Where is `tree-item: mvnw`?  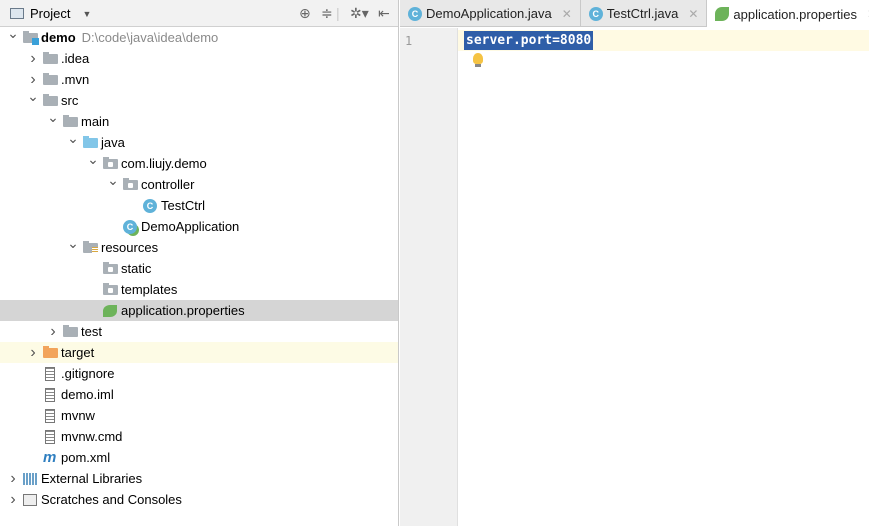
tree-item: mvnw is located at coordinates (199, 415).